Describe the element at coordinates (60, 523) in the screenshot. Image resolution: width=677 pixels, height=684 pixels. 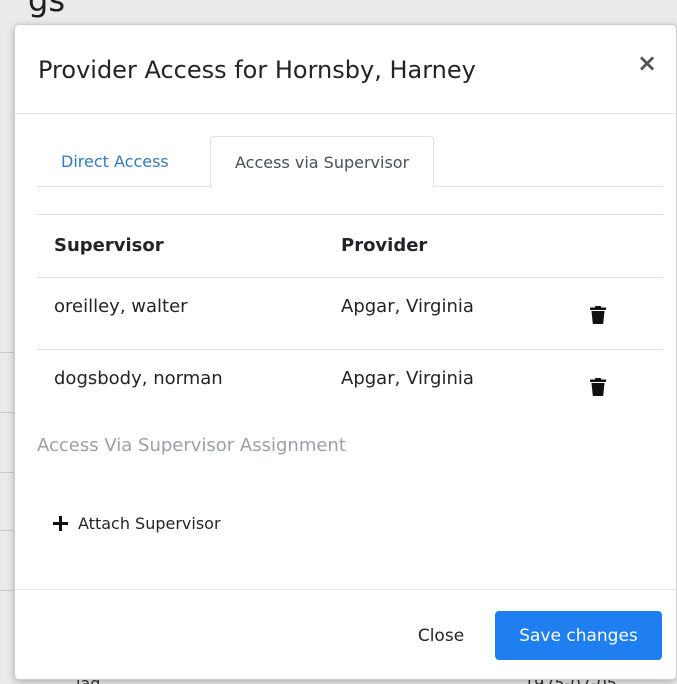
I see `plus-icon` at that location.